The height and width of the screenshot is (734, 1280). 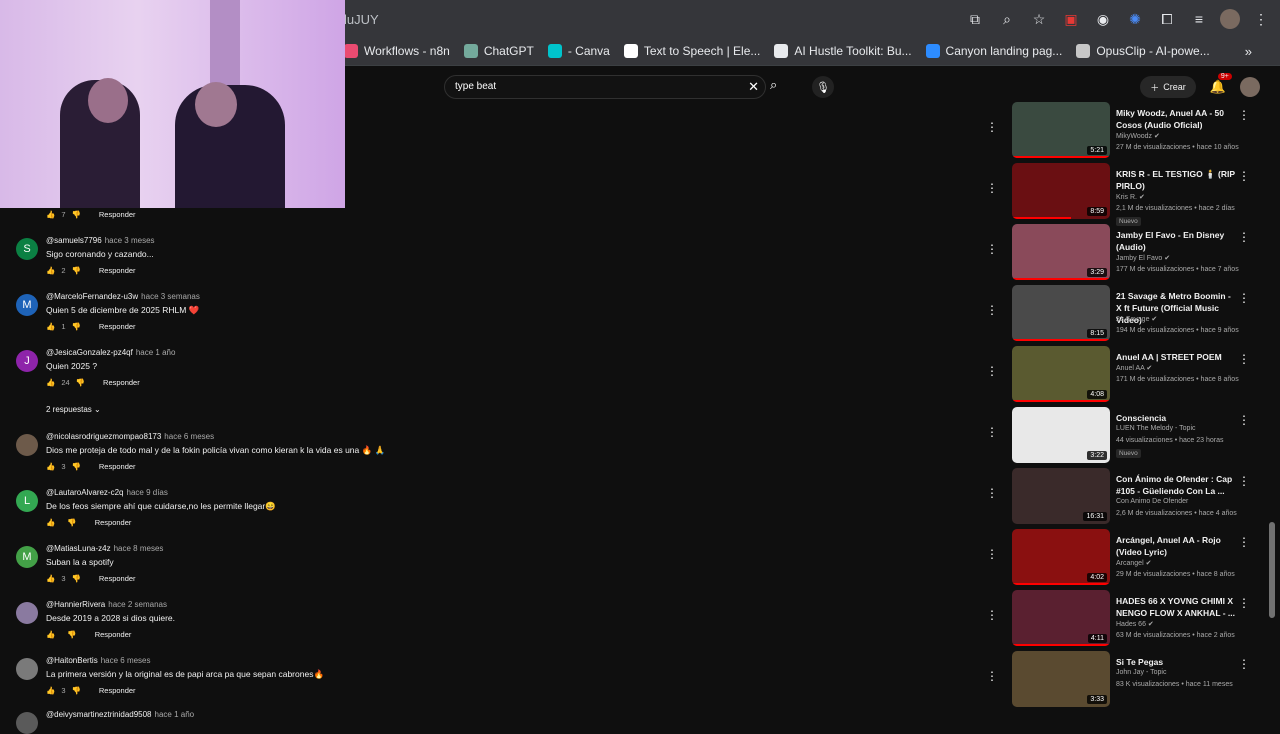 What do you see at coordinates (1039, 19) in the screenshot?
I see `star-icon: ☆` at bounding box center [1039, 19].